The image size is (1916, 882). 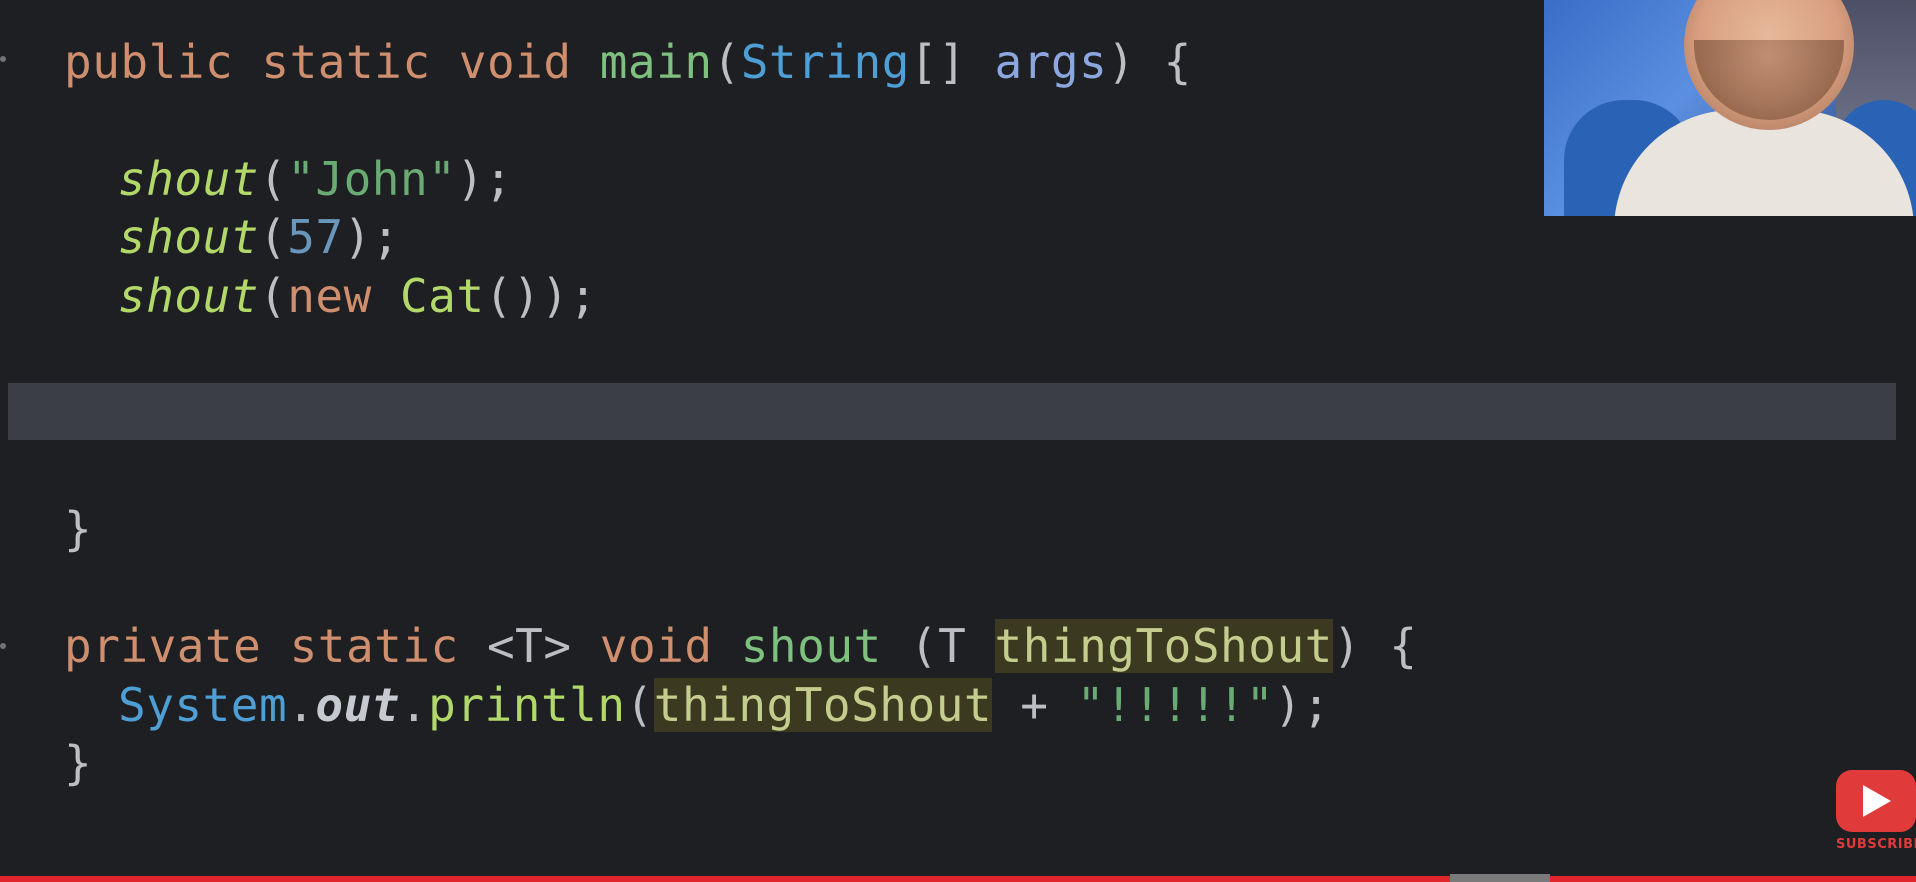 I want to click on code-line-shout-close: }, so click(x=78, y=763).